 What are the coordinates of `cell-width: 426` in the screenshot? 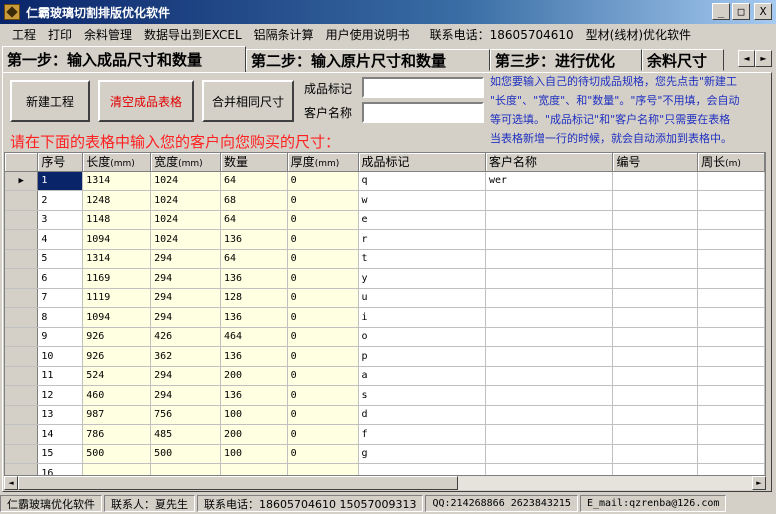 It's located at (185, 337).